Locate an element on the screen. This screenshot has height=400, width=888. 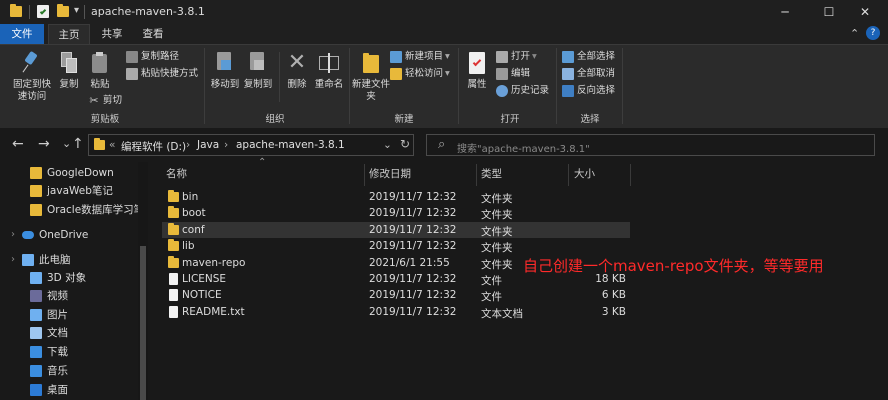
group-label-new: 新建 is located at coordinates (404, 119).